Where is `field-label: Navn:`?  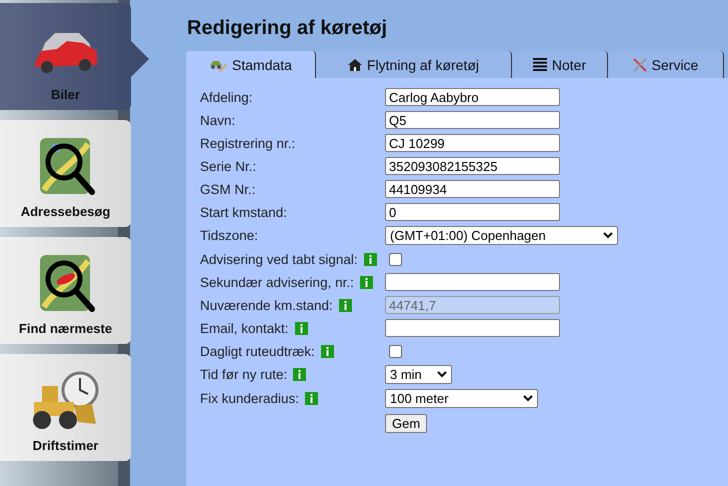 field-label: Navn: is located at coordinates (218, 120).